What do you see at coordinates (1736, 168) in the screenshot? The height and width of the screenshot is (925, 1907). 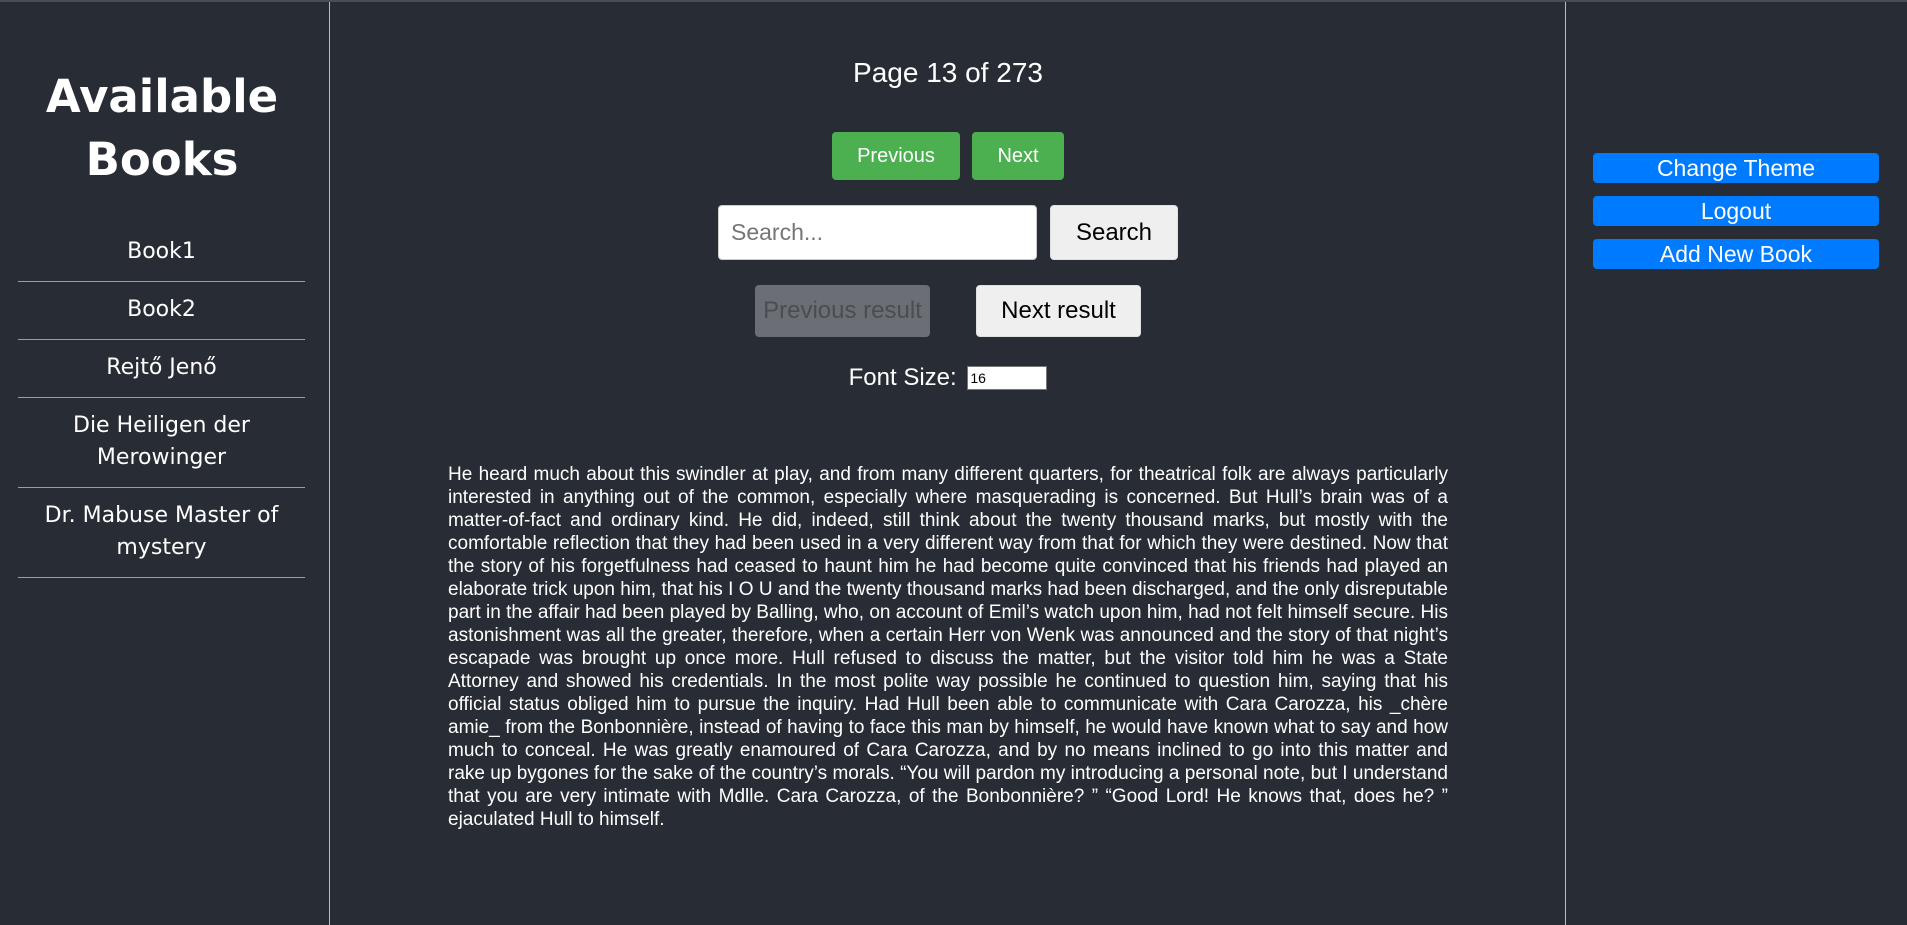 I see `change-theme-button: Change Theme` at bounding box center [1736, 168].